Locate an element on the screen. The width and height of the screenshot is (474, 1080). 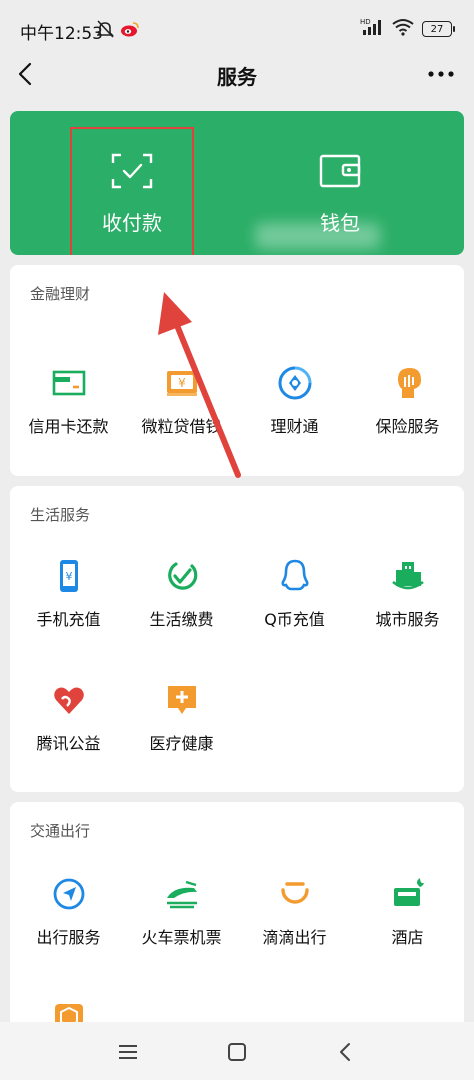
system-nav-bar is located at coordinates (237, 1051).